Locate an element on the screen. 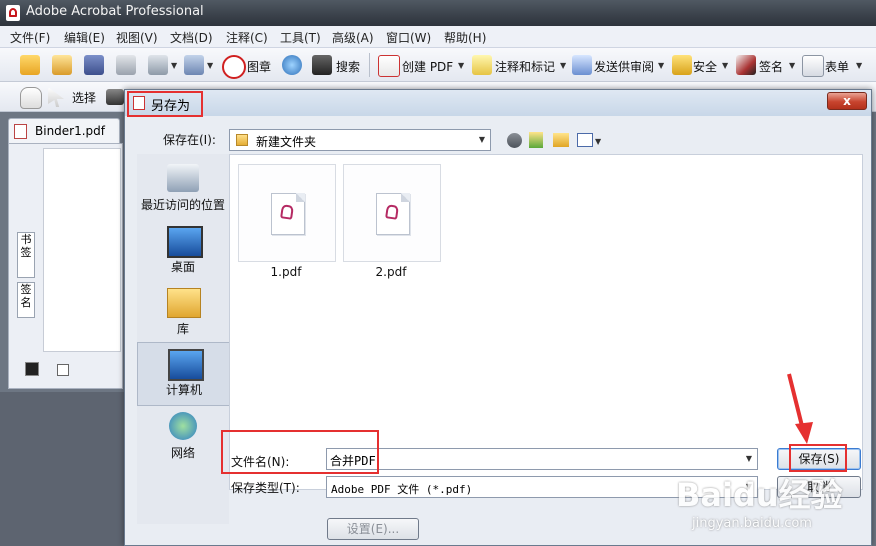  document-tab: Binder1.pdf is located at coordinates (64, 131).